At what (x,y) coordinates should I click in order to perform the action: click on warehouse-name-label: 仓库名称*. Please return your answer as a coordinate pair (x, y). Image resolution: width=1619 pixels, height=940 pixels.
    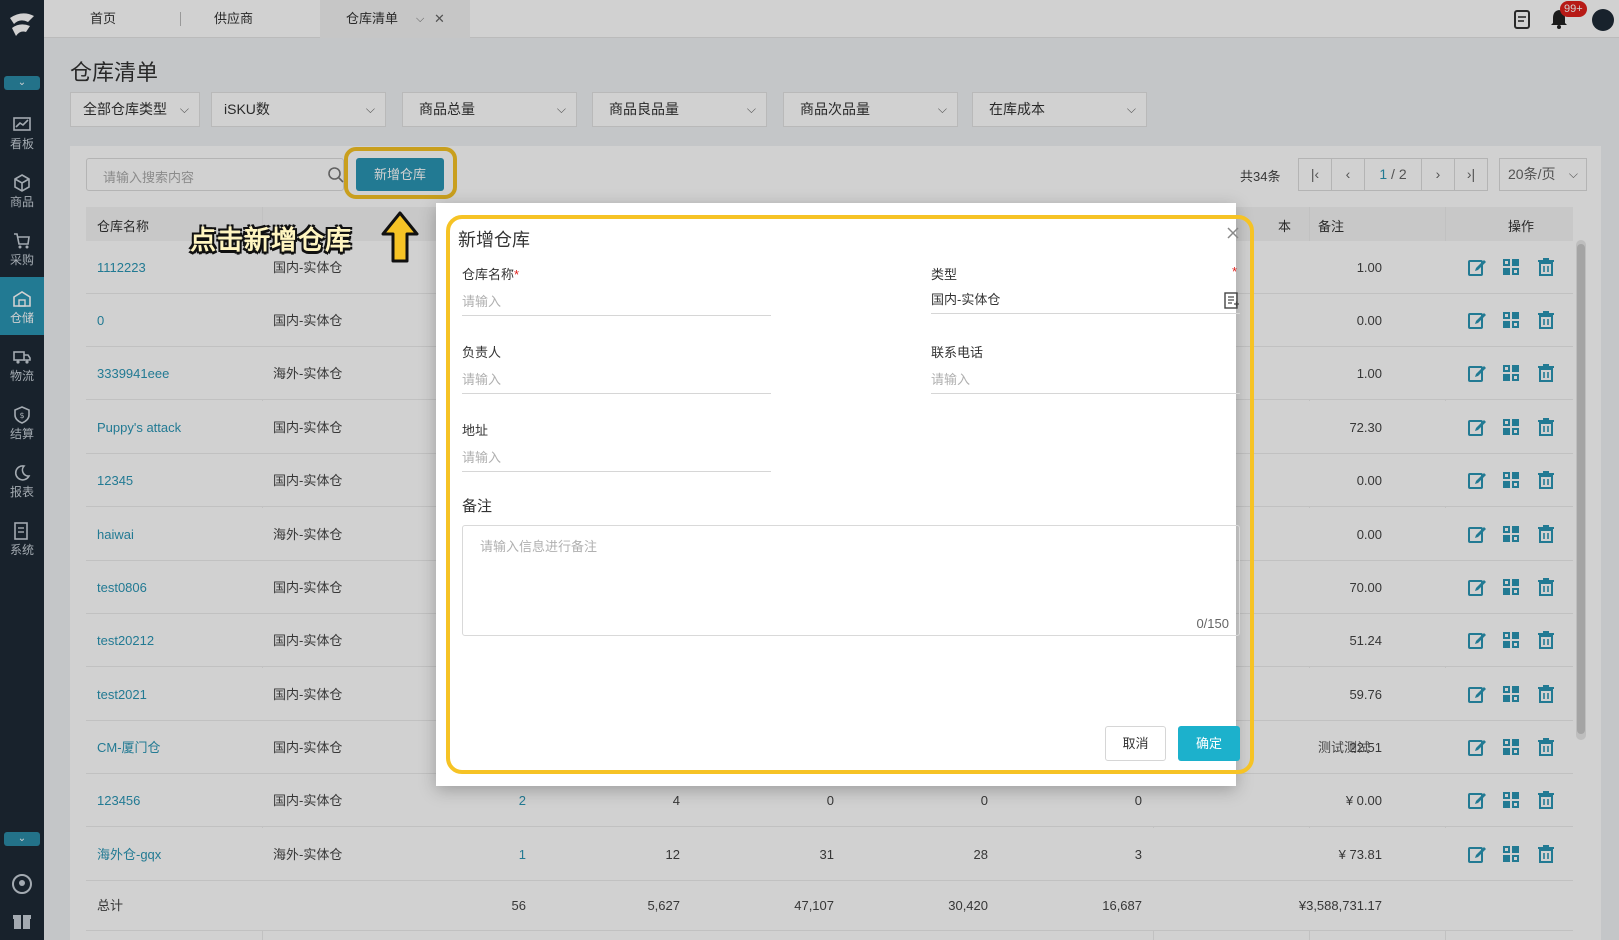
    Looking at the image, I should click on (490, 273).